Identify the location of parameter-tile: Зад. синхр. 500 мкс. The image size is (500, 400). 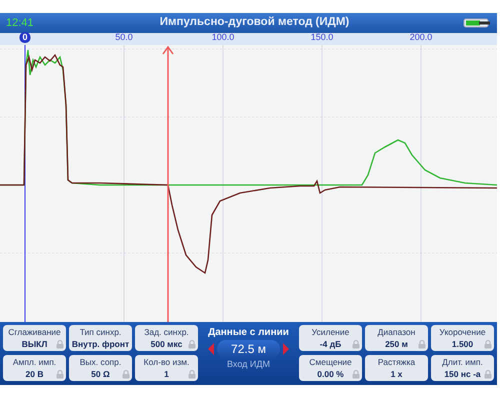
(166, 338).